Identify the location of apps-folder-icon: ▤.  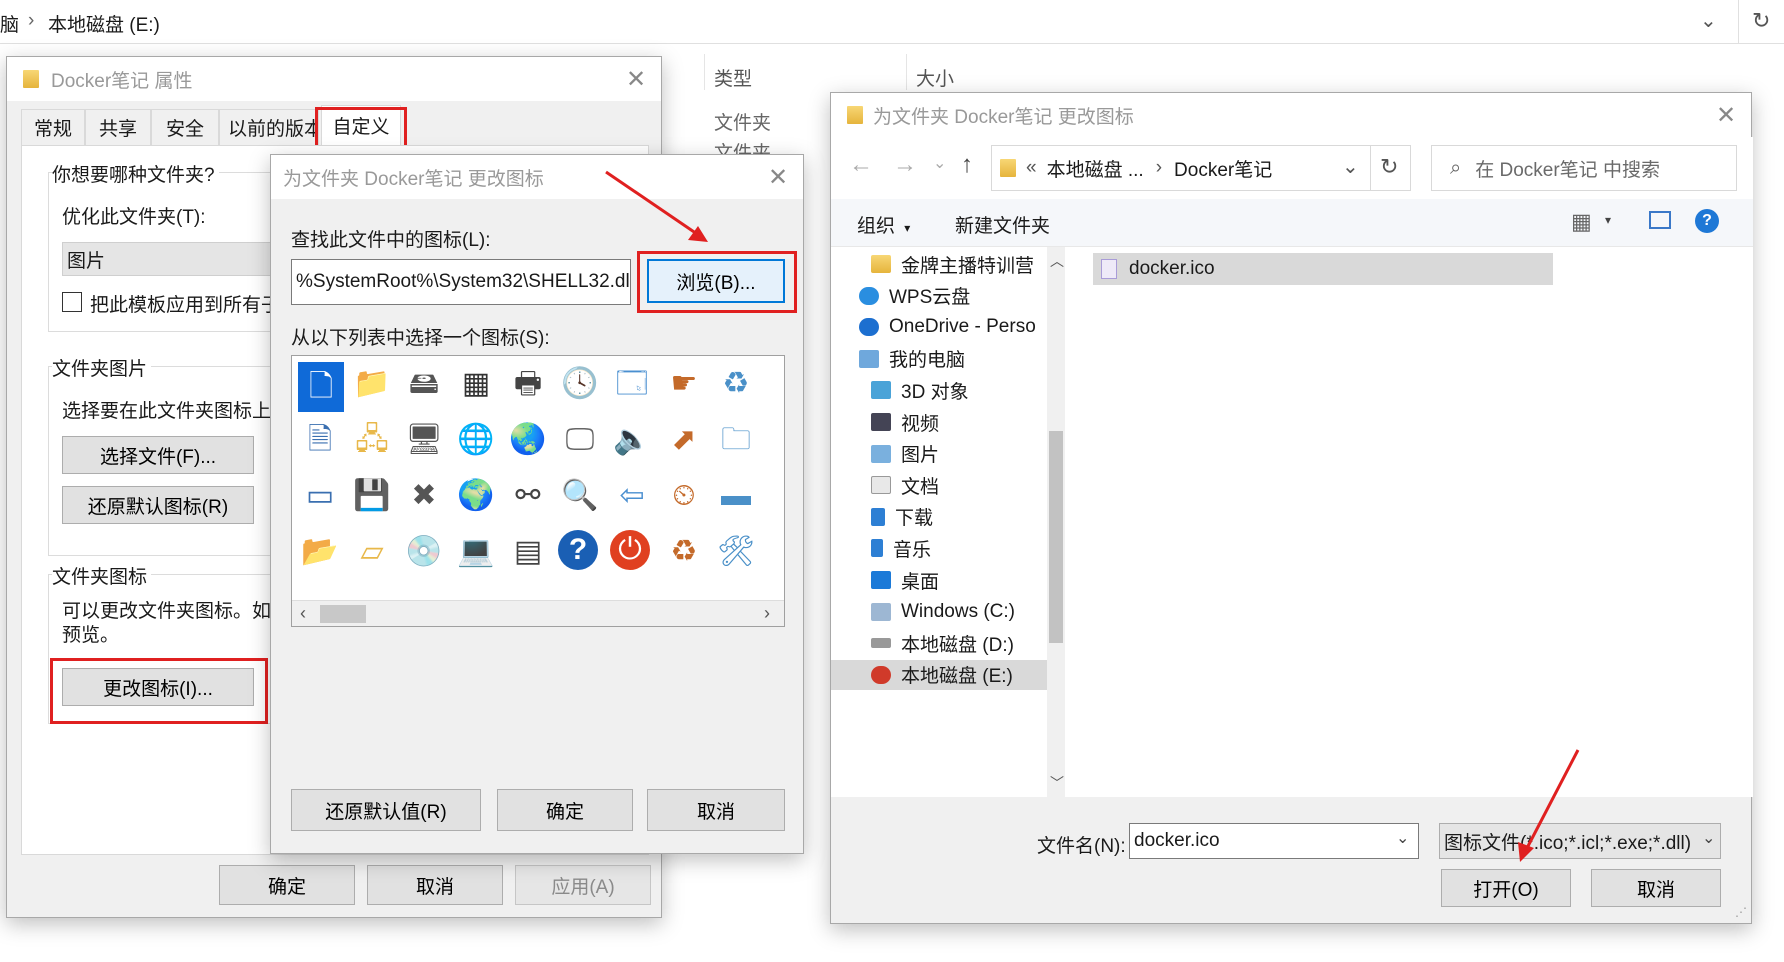
(528, 552).